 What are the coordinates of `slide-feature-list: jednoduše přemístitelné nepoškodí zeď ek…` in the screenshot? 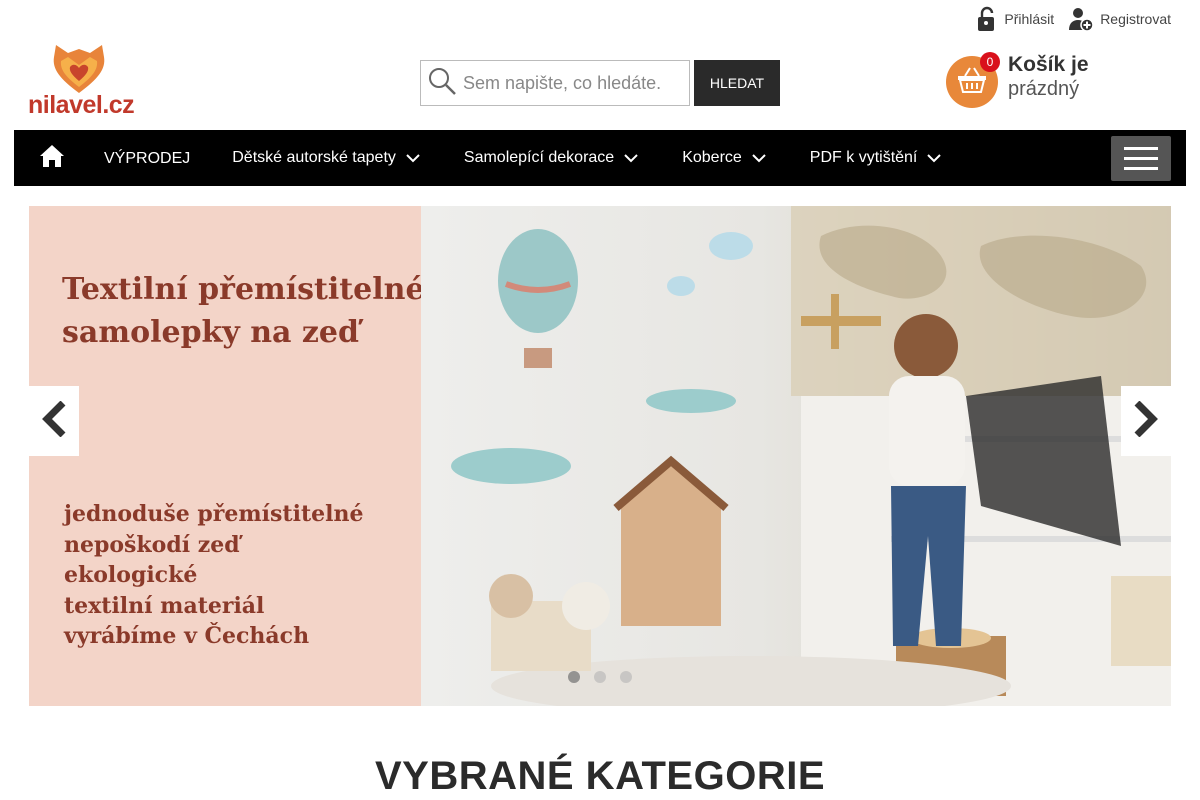 It's located at (213, 575).